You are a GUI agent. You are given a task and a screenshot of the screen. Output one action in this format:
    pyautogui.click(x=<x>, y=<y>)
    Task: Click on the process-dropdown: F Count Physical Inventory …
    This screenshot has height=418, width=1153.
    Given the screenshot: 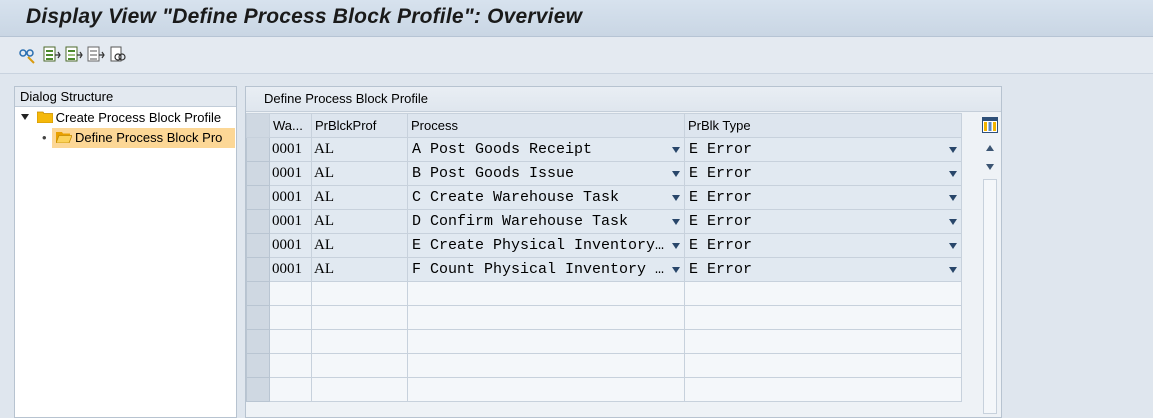 What is the action you would take?
    pyautogui.click(x=546, y=269)
    